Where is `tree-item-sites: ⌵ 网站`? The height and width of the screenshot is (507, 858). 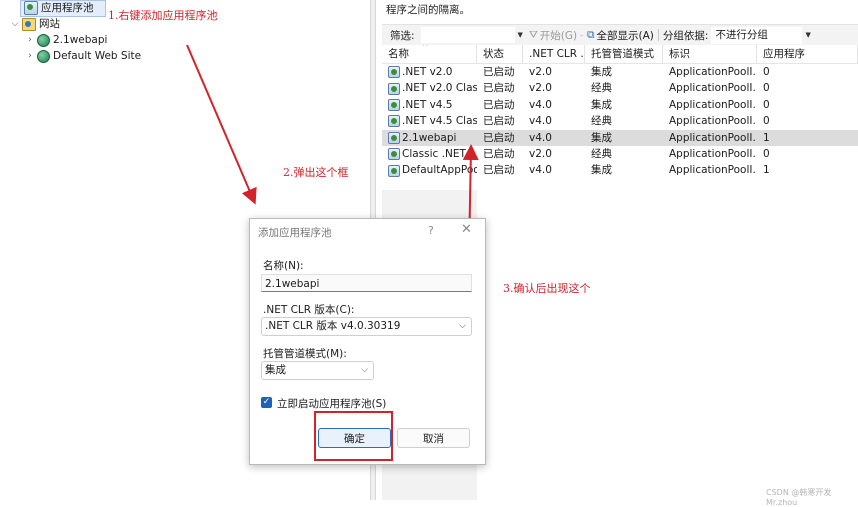
tree-item-sites: ⌵ 网站 is located at coordinates (35, 24).